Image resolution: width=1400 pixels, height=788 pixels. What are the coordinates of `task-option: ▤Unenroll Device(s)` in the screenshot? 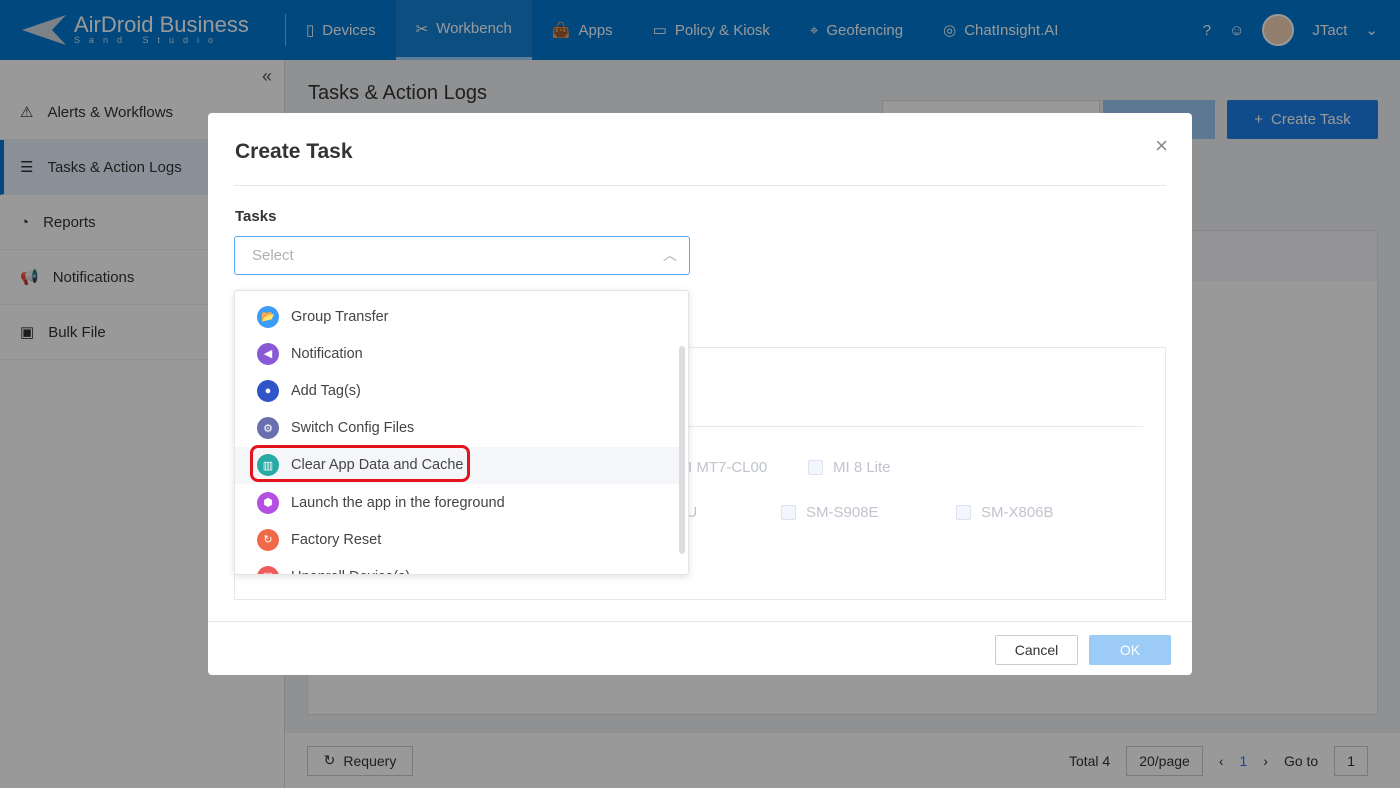 It's located at (457, 566).